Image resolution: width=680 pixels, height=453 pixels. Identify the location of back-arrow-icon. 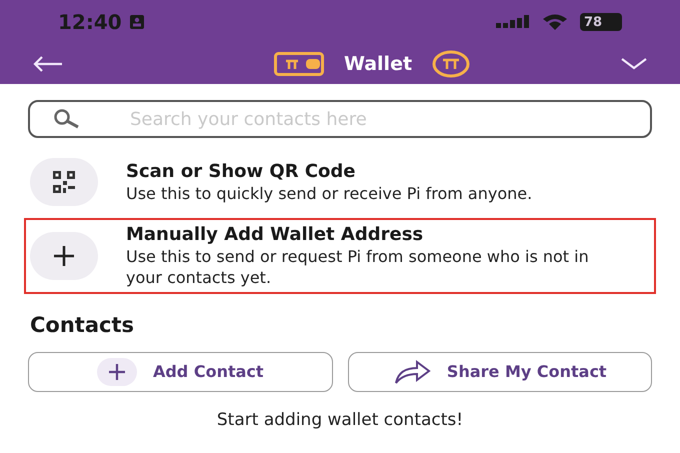
(48, 64).